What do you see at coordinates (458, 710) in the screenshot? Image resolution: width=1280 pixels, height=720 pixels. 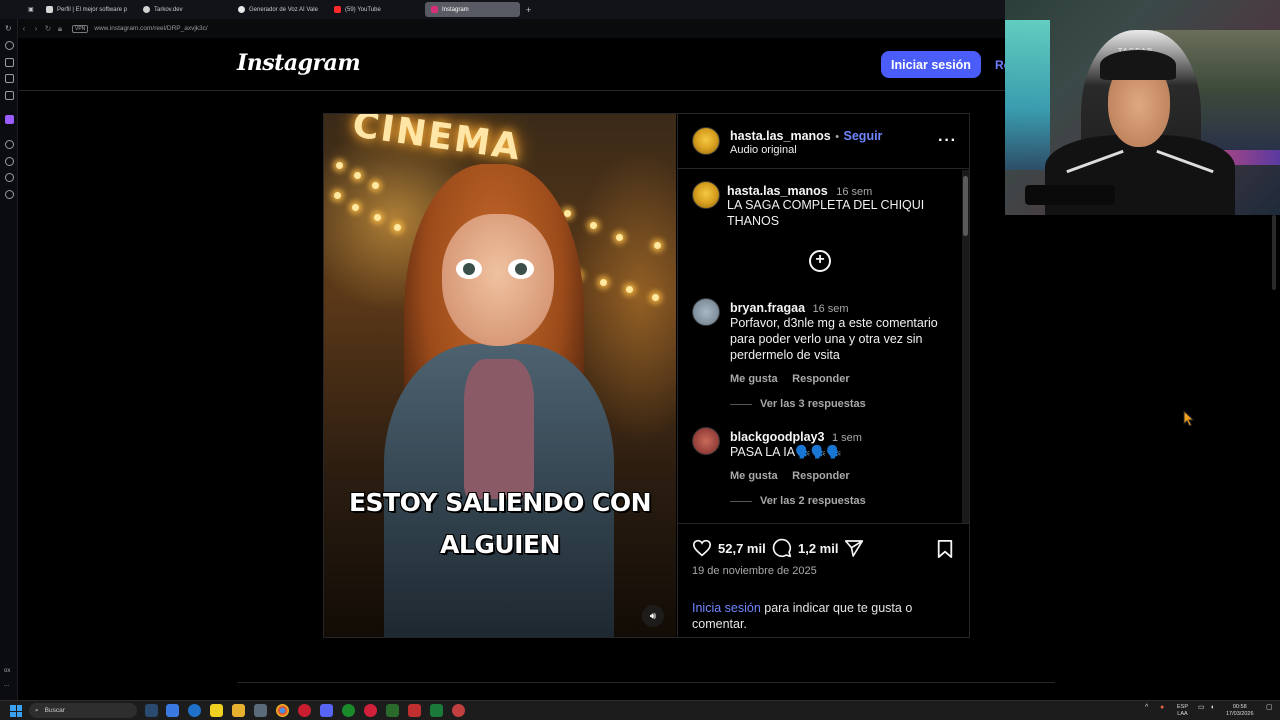 I see `obs-icon` at bounding box center [458, 710].